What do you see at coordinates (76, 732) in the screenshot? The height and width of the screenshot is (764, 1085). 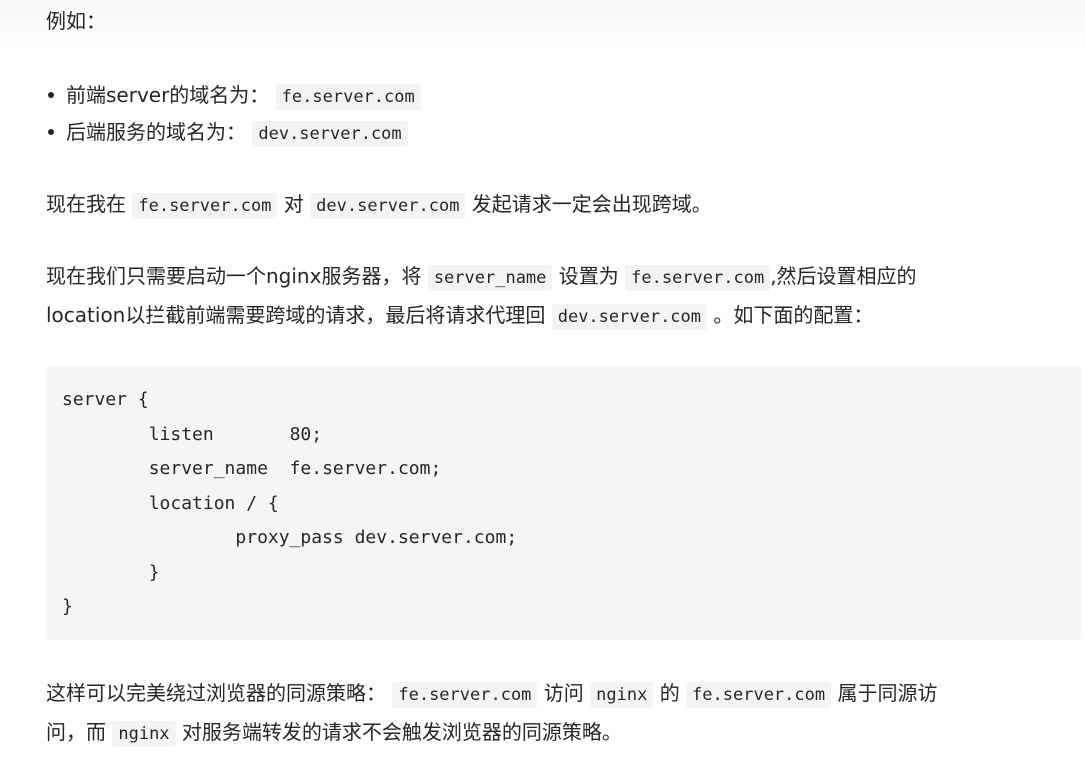 I see `text: 问，而` at bounding box center [76, 732].